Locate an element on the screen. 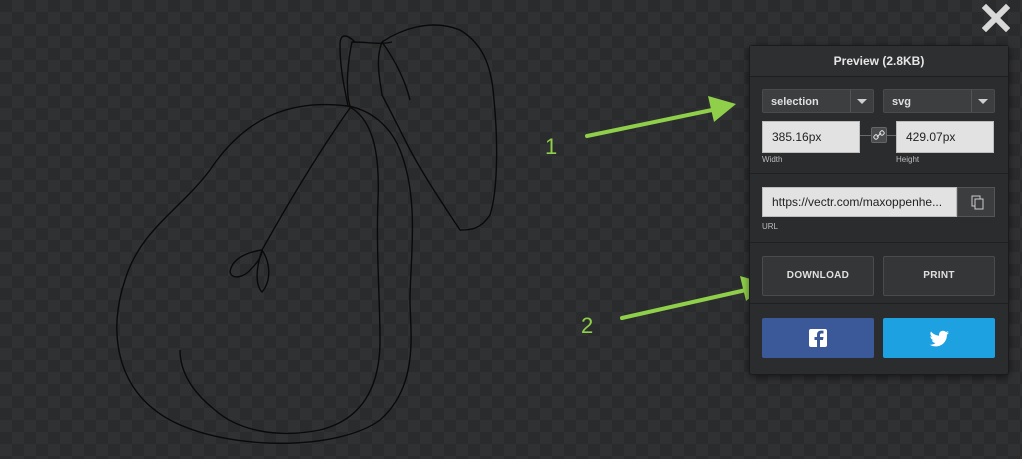  format-select: svg is located at coordinates (939, 101).